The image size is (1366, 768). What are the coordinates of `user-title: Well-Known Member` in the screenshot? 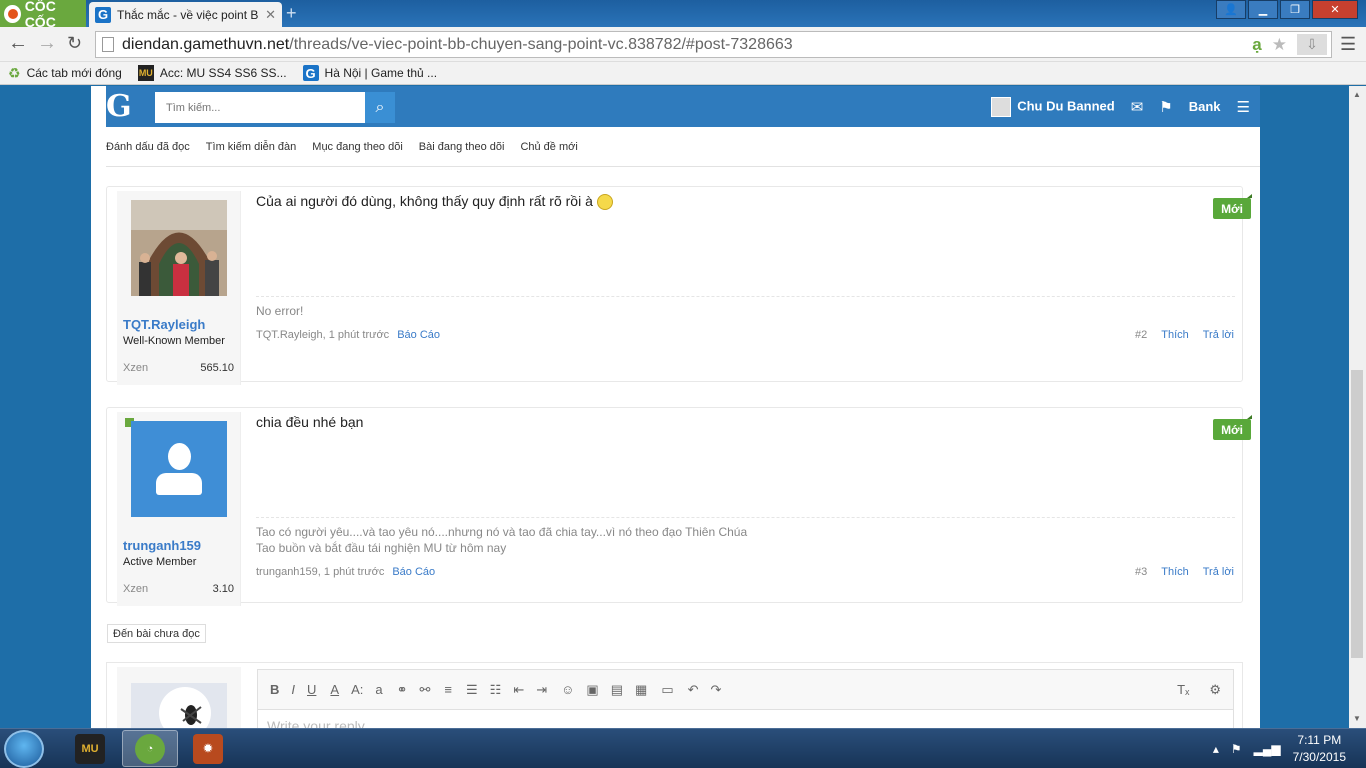 It's located at (174, 341).